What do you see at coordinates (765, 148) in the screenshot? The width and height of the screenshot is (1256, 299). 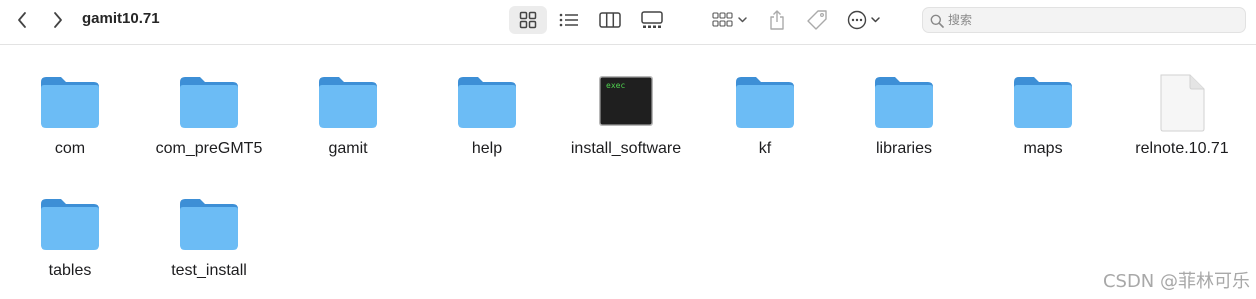 I see `file-name: kf` at bounding box center [765, 148].